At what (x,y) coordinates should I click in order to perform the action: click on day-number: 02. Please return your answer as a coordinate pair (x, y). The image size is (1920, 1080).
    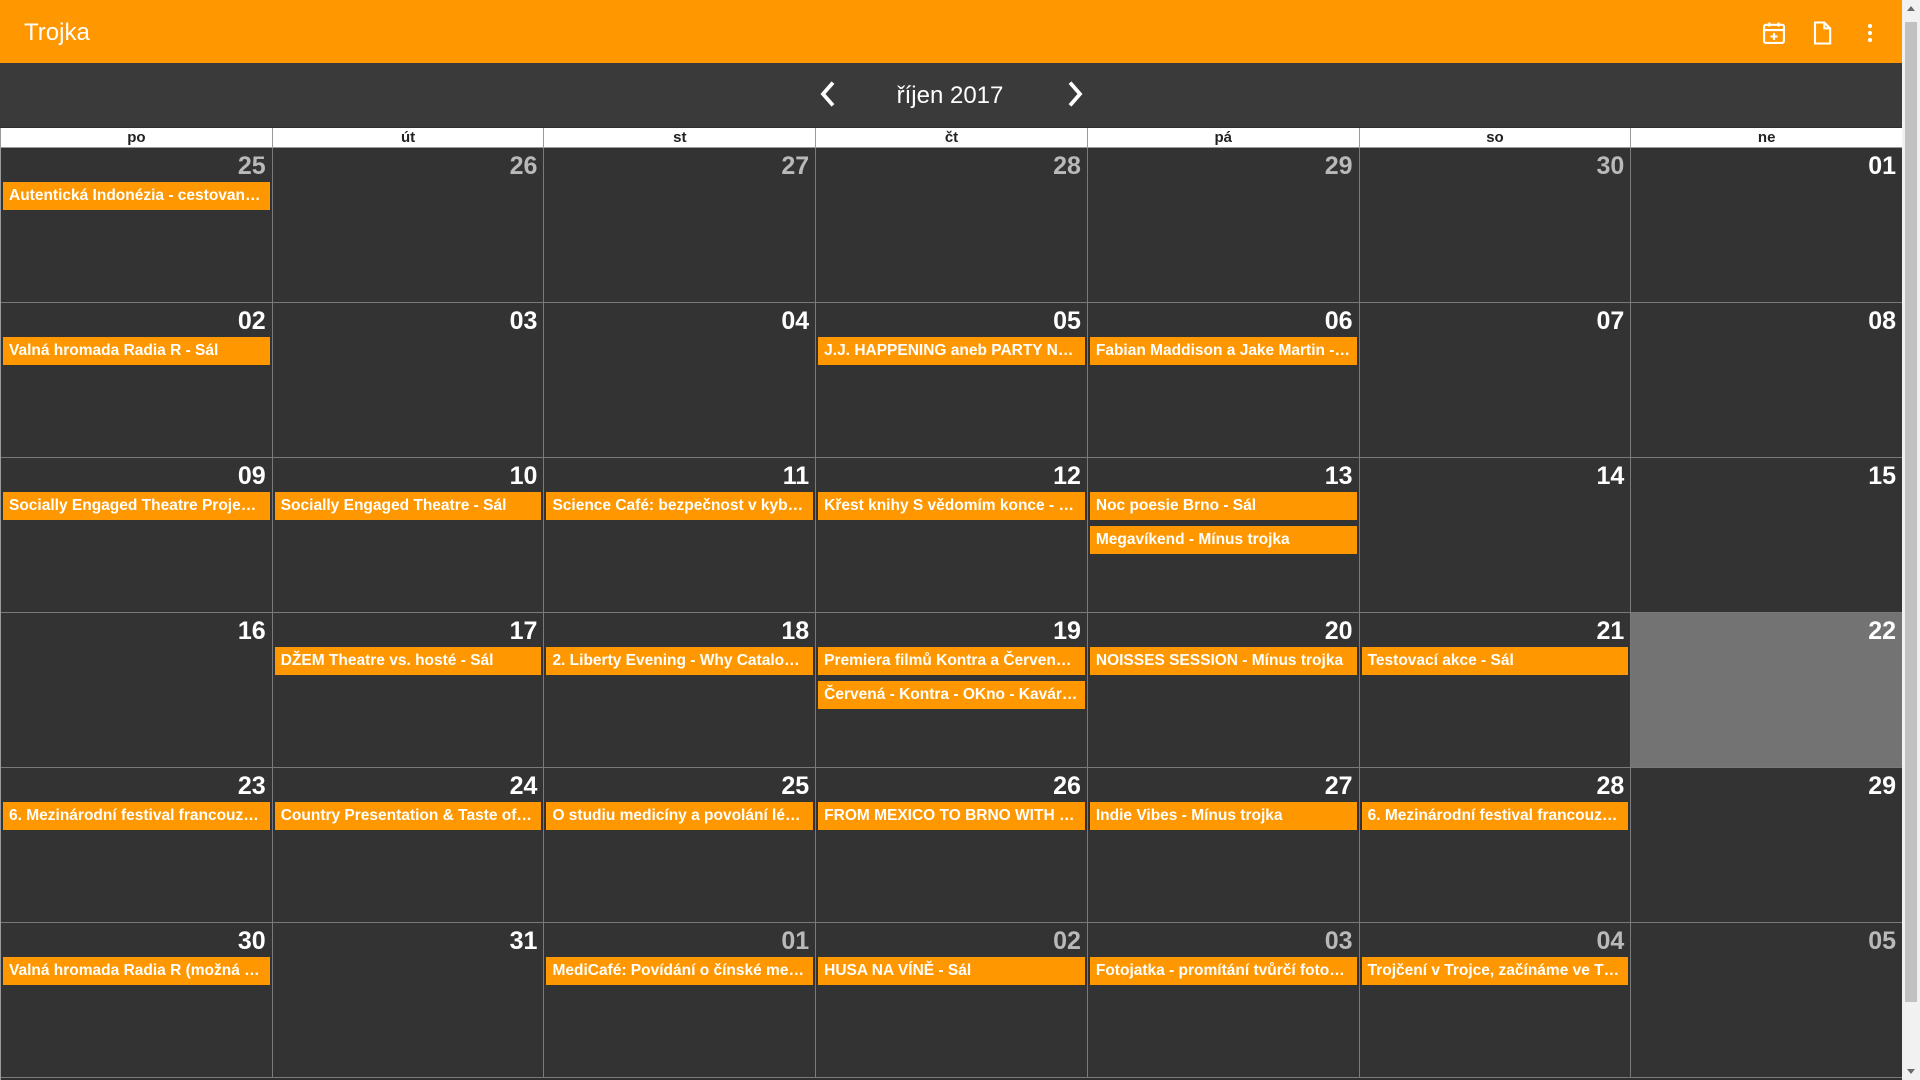
    Looking at the image, I should click on (251, 321).